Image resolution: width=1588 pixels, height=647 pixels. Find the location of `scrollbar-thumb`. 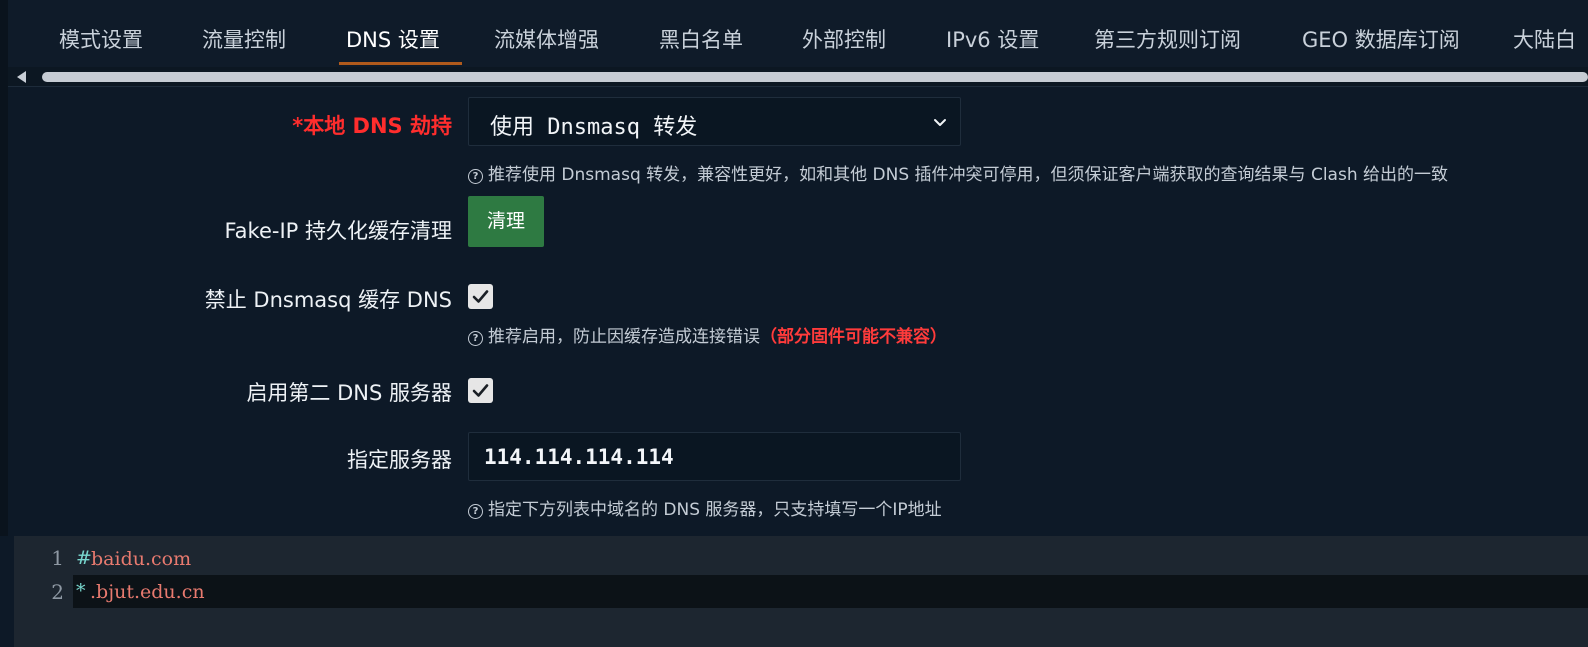

scrollbar-thumb is located at coordinates (815, 77).